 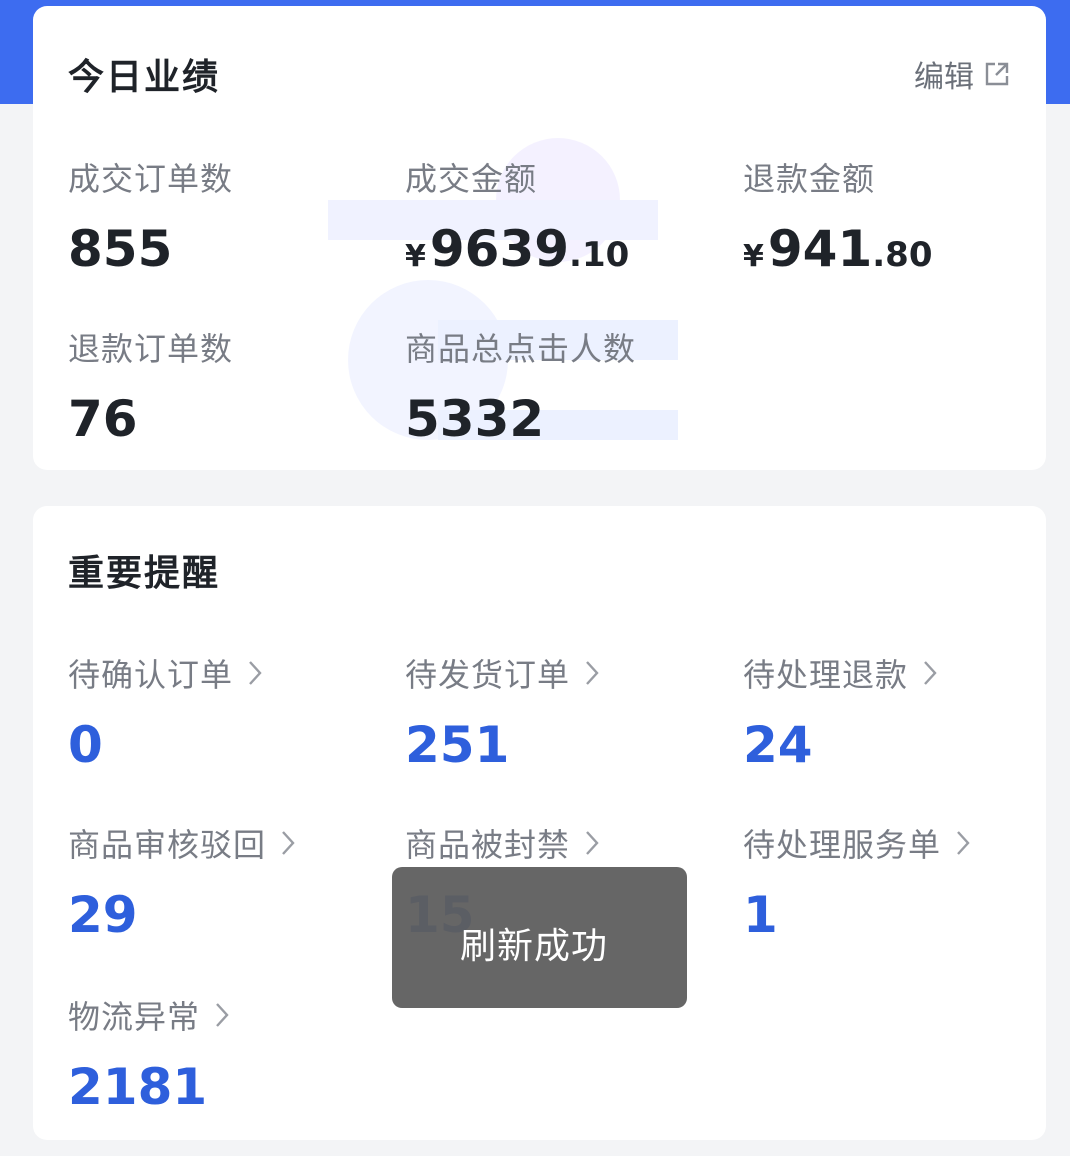 What do you see at coordinates (520, 384) in the screenshot?
I see `metric-click-users: 商品总点击人数 5332` at bounding box center [520, 384].